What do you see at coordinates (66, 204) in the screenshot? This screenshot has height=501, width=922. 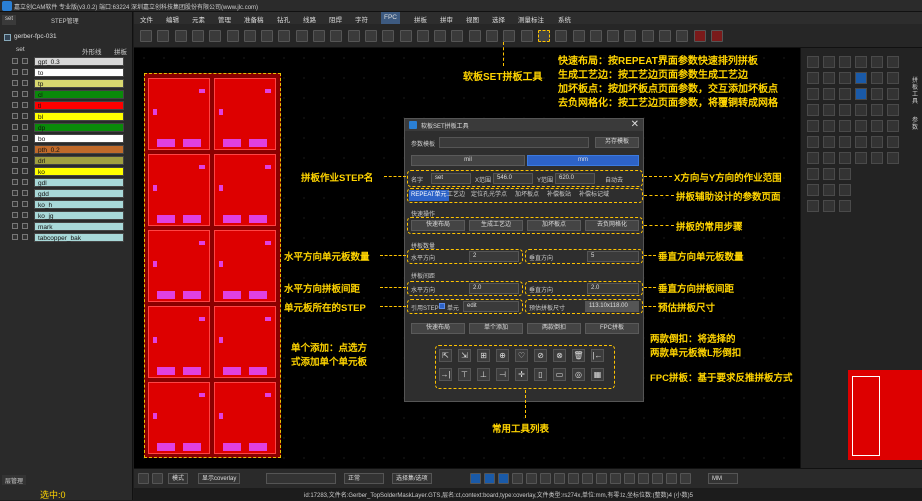 I see `layer-row: ko_h` at bounding box center [66, 204].